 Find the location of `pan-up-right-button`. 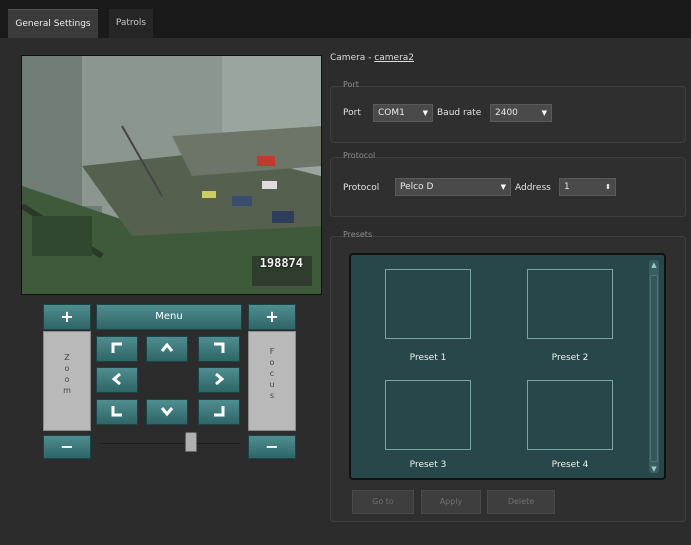

pan-up-right-button is located at coordinates (219, 349).